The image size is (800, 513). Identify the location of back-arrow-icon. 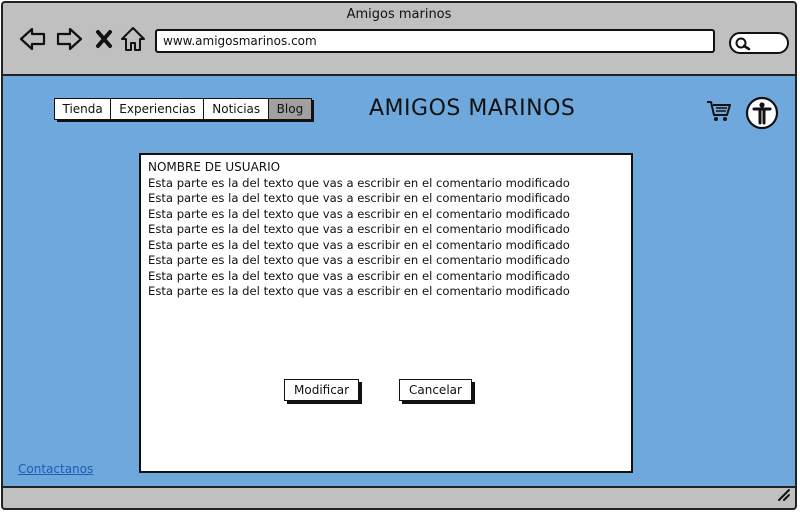
(33, 39).